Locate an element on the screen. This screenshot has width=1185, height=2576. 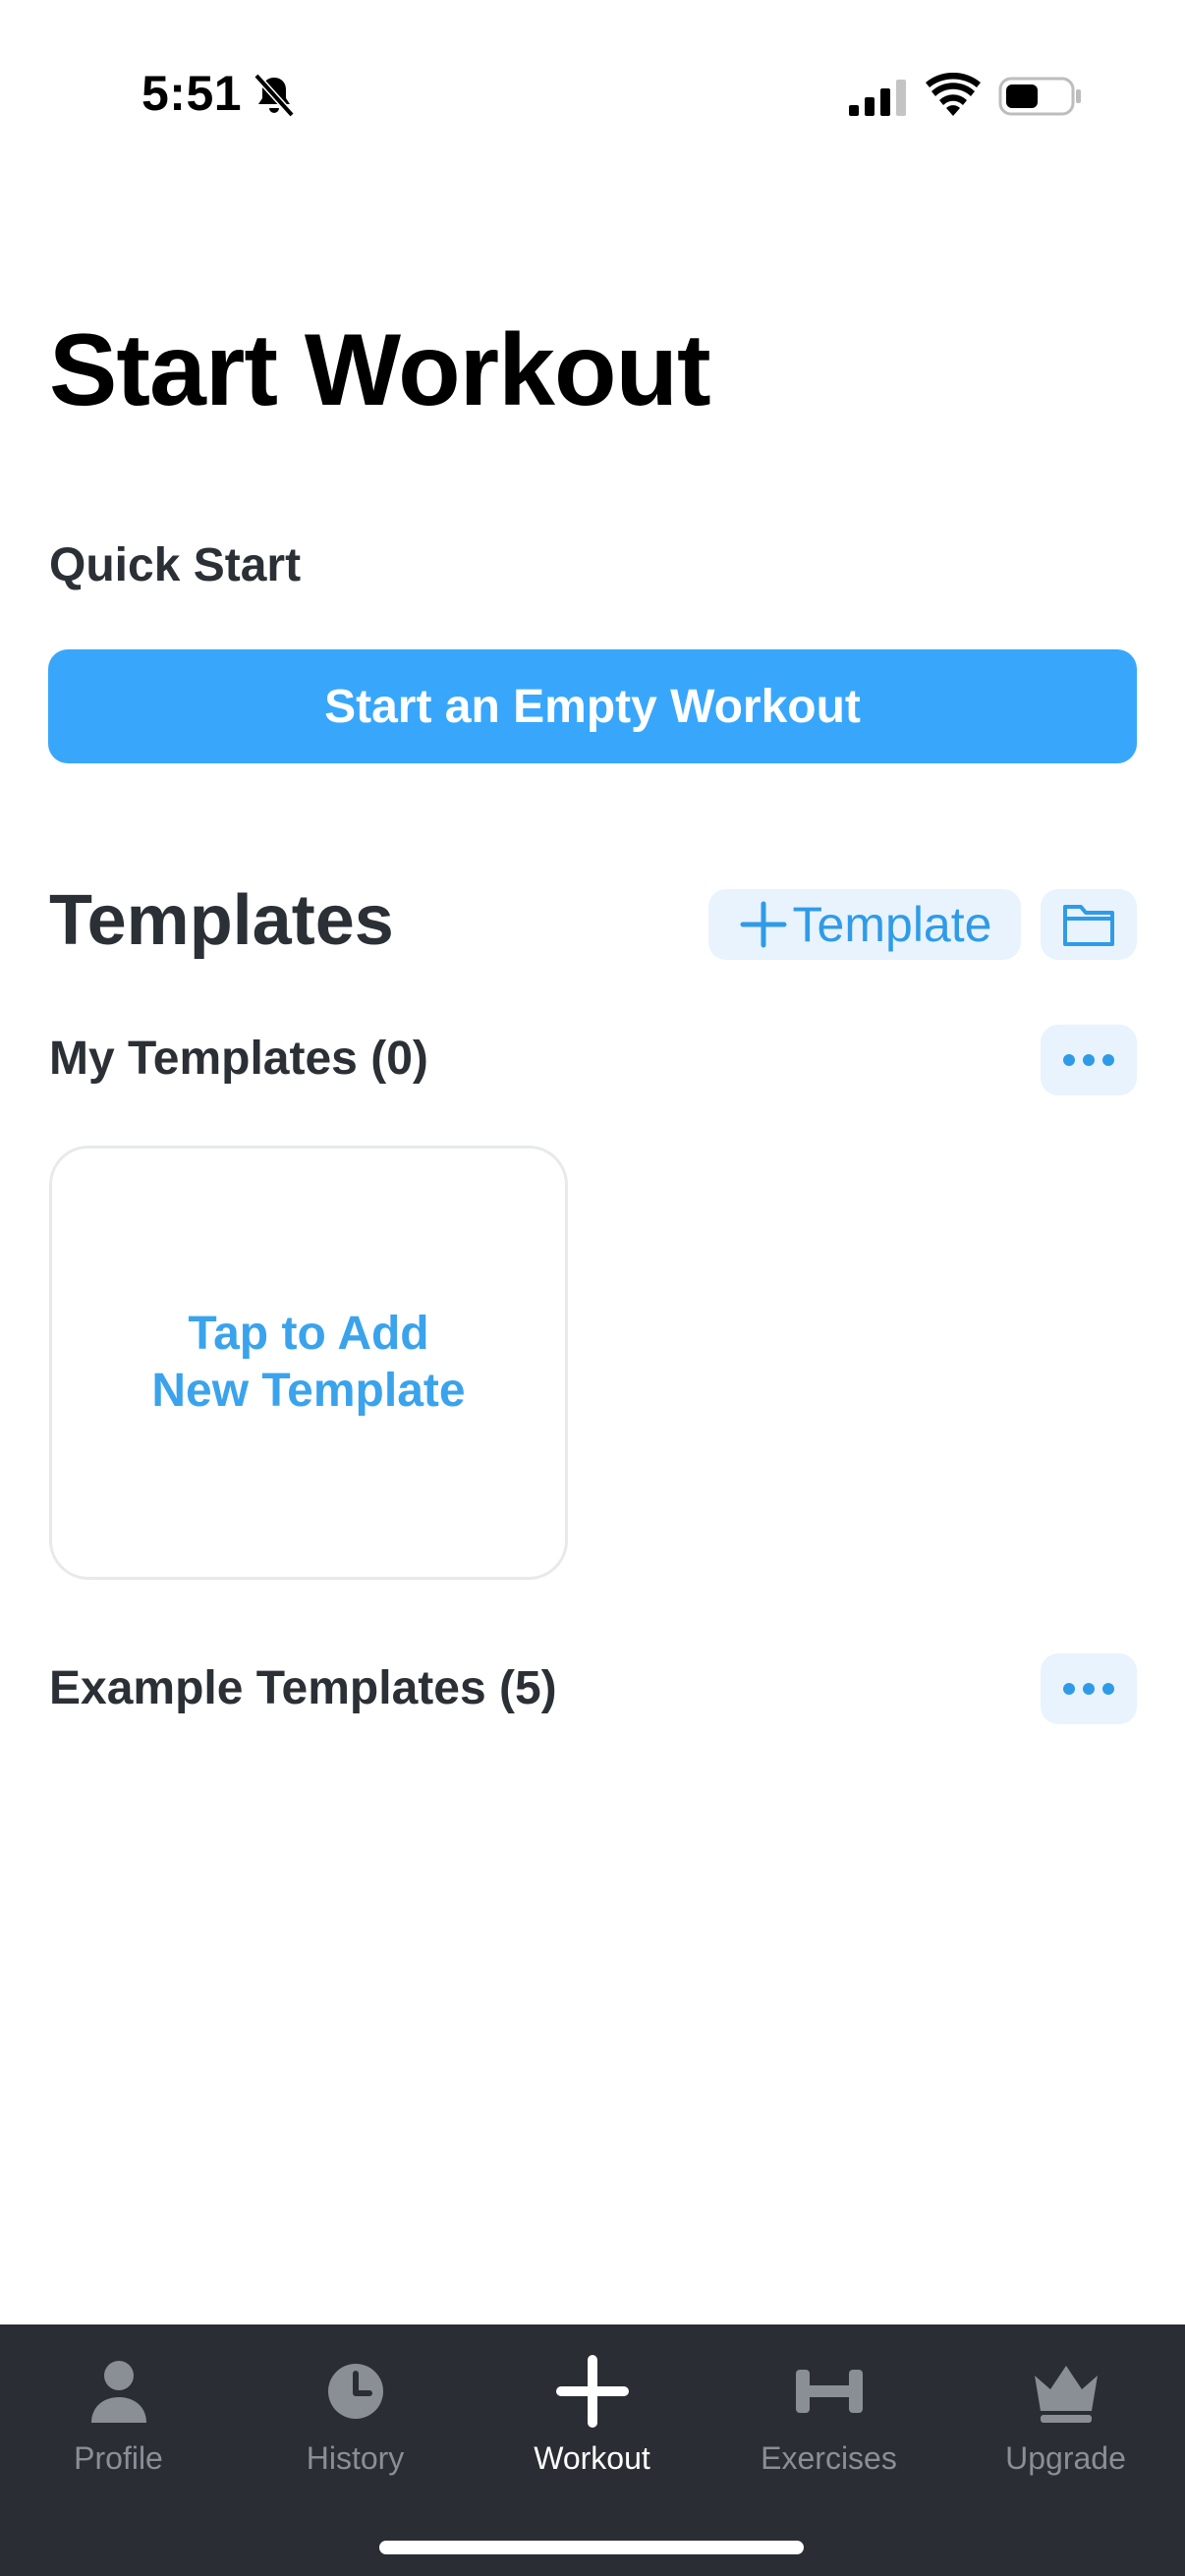
tab-profile: Profile is located at coordinates (119, 2412).